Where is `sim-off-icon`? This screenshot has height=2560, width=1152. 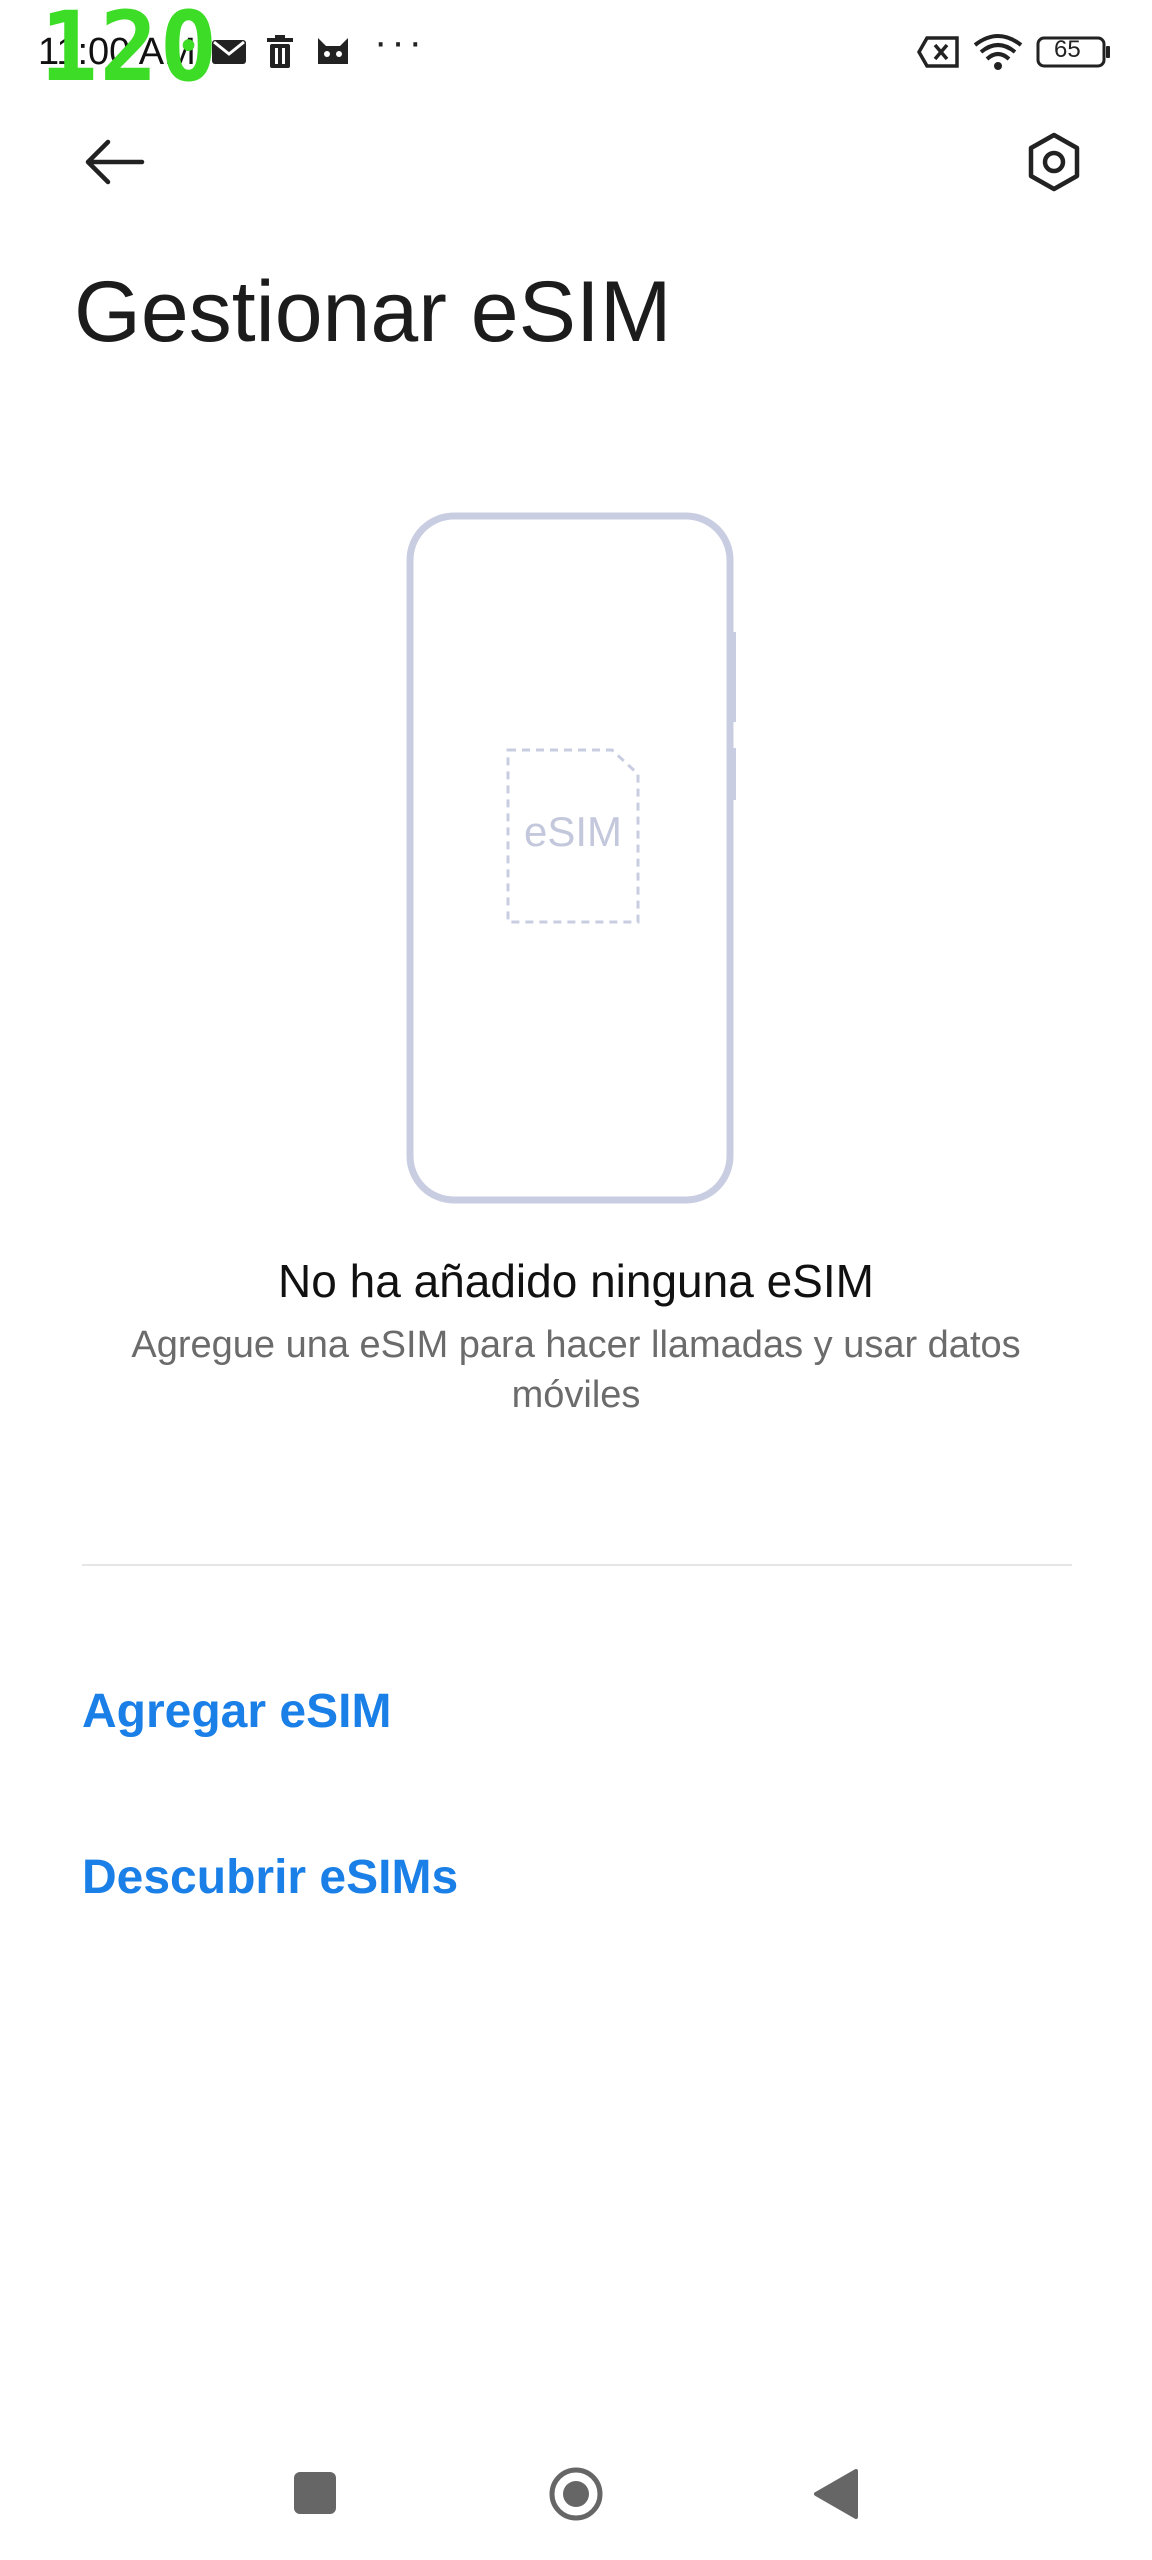 sim-off-icon is located at coordinates (939, 52).